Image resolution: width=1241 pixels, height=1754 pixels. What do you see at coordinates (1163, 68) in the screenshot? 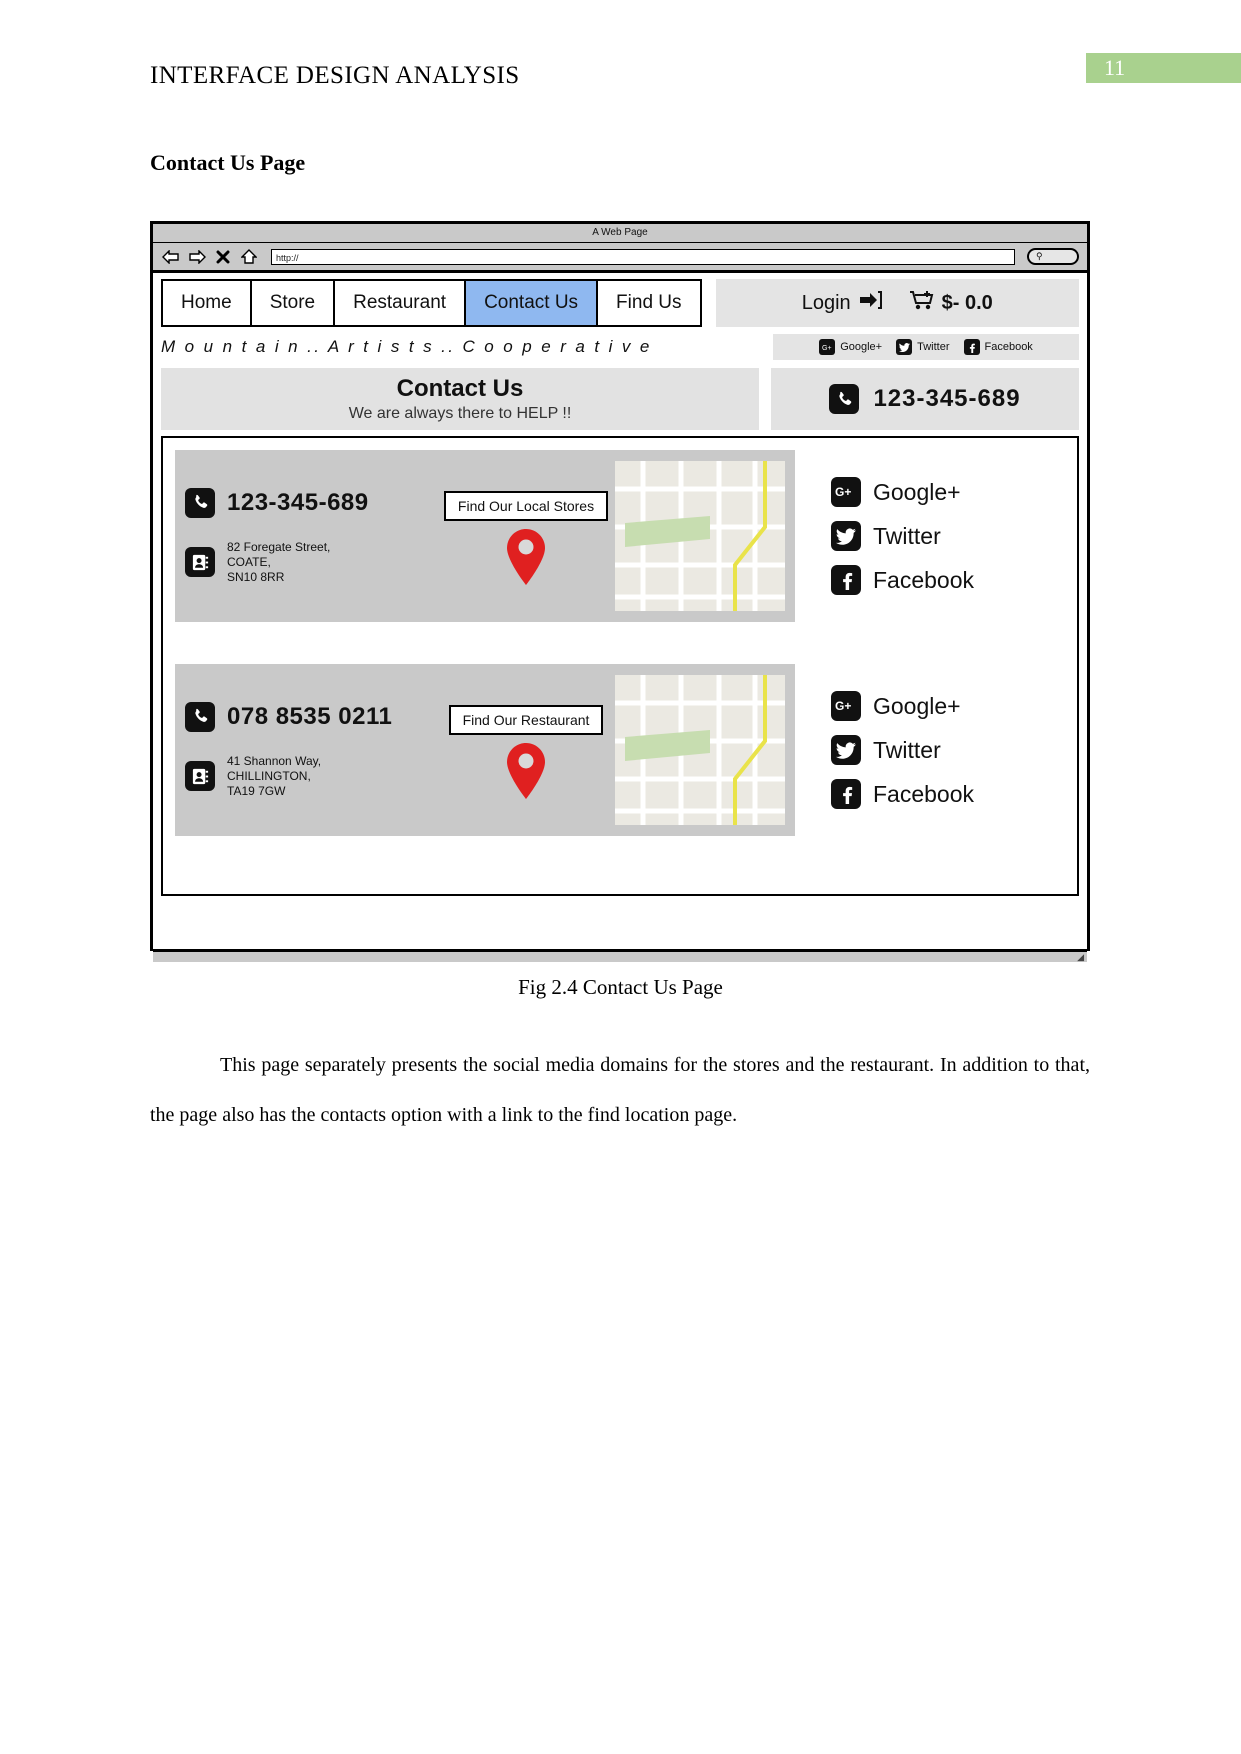
I see `page-number-badge: 11` at bounding box center [1163, 68].